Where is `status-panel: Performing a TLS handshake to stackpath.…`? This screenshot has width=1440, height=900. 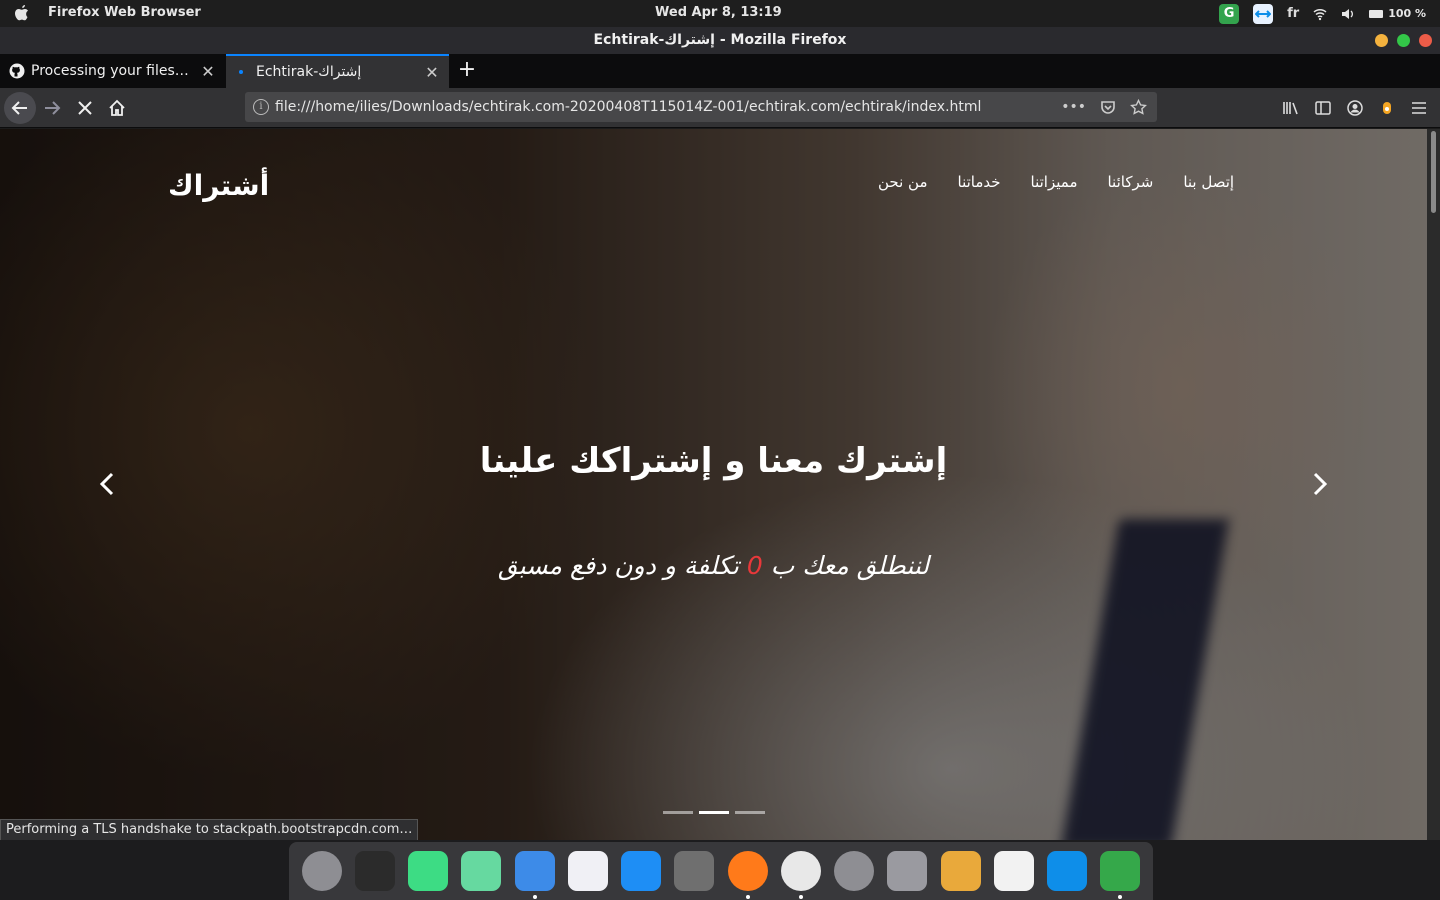
status-panel: Performing a TLS handshake to stackpath.… is located at coordinates (209, 829).